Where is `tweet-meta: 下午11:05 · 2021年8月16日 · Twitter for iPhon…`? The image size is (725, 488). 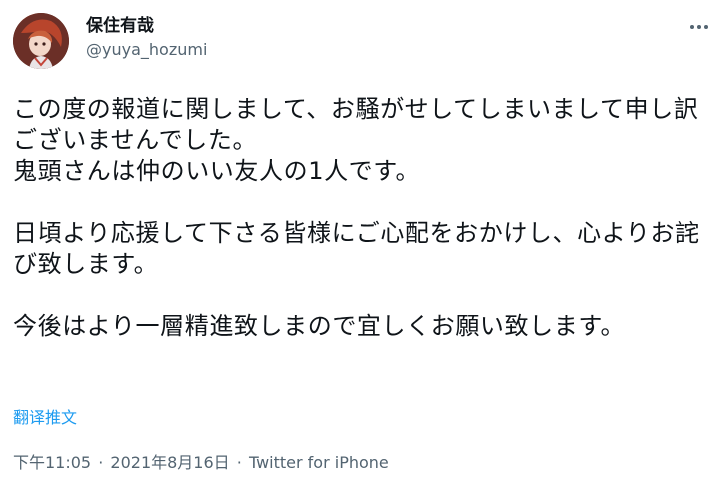
tweet-meta: 下午11:05 · 2021年8月16日 · Twitter for iPhon… is located at coordinates (201, 463).